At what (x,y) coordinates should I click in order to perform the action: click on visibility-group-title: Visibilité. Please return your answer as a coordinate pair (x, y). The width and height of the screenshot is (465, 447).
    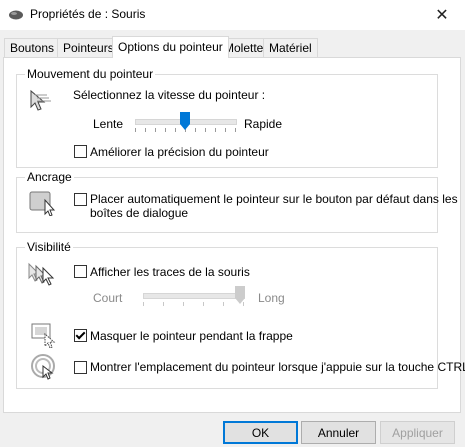
    Looking at the image, I should click on (49, 247).